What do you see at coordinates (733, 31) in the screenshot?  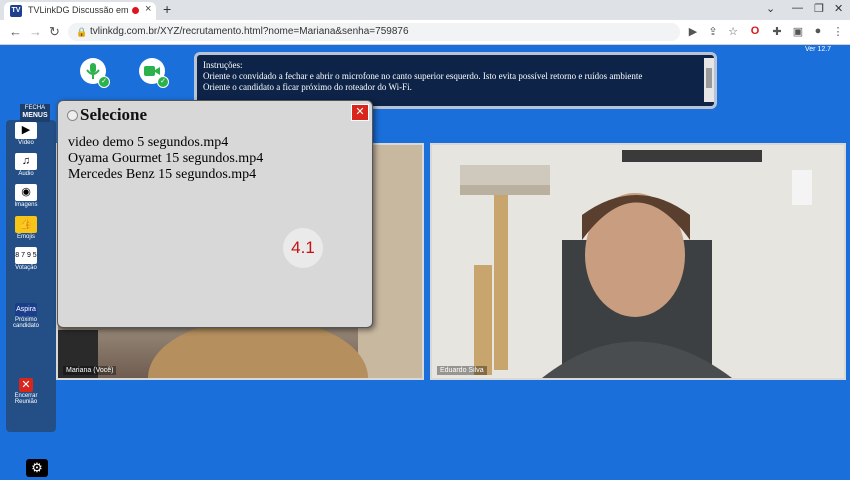 I see `star-icon: ☆` at bounding box center [733, 31].